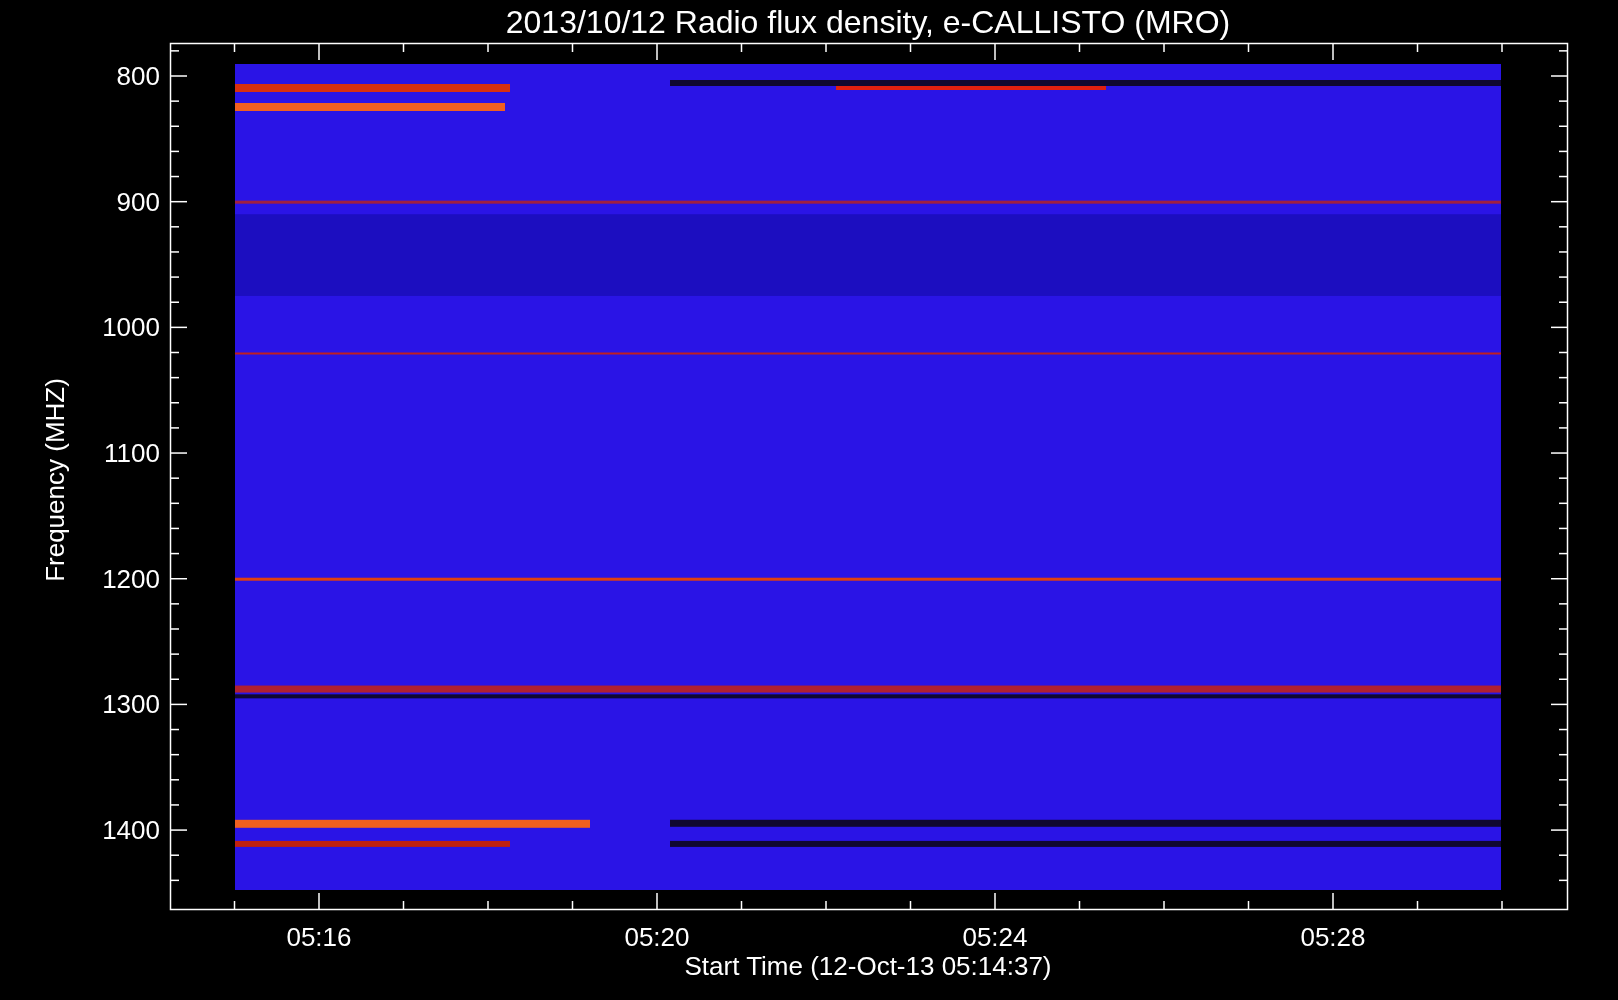 The height and width of the screenshot is (1000, 1618). What do you see at coordinates (131, 578) in the screenshot?
I see `y-tick-label: 1200` at bounding box center [131, 578].